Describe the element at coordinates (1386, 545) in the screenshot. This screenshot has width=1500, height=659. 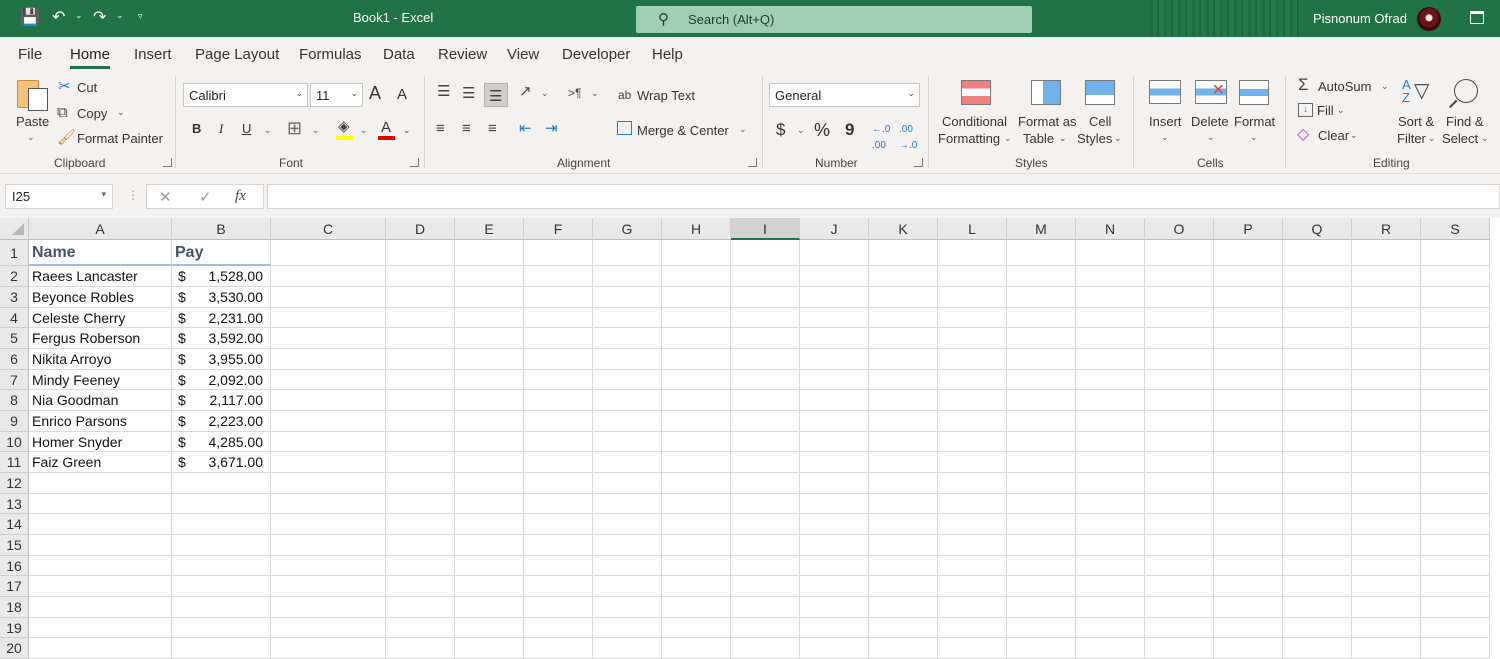
I see `cell-r15` at that location.